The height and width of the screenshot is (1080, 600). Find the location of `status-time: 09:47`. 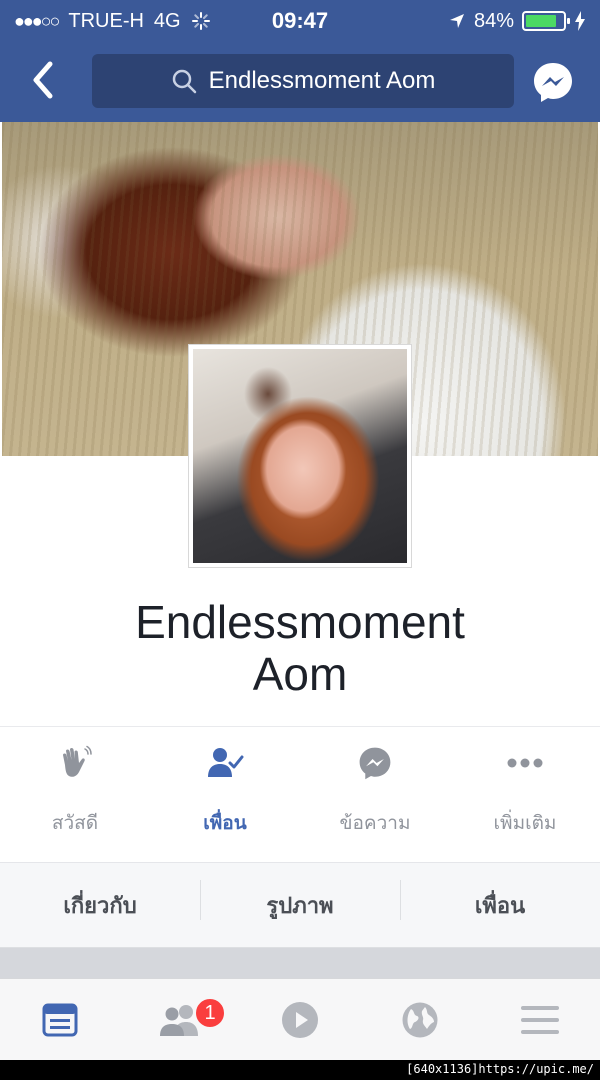

status-time: 09:47 is located at coordinates (300, 20).